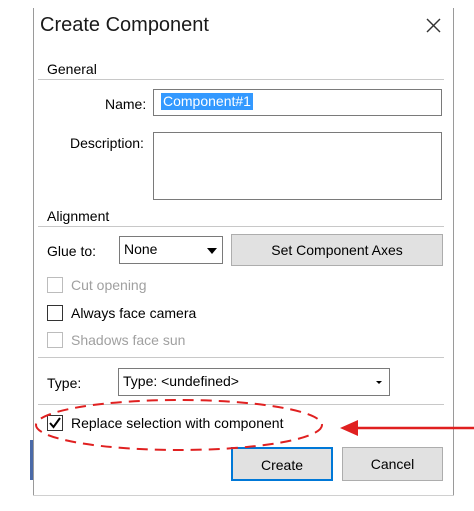 The image size is (474, 511). What do you see at coordinates (179, 425) in the screenshot?
I see `annotation-ellipse` at bounding box center [179, 425].